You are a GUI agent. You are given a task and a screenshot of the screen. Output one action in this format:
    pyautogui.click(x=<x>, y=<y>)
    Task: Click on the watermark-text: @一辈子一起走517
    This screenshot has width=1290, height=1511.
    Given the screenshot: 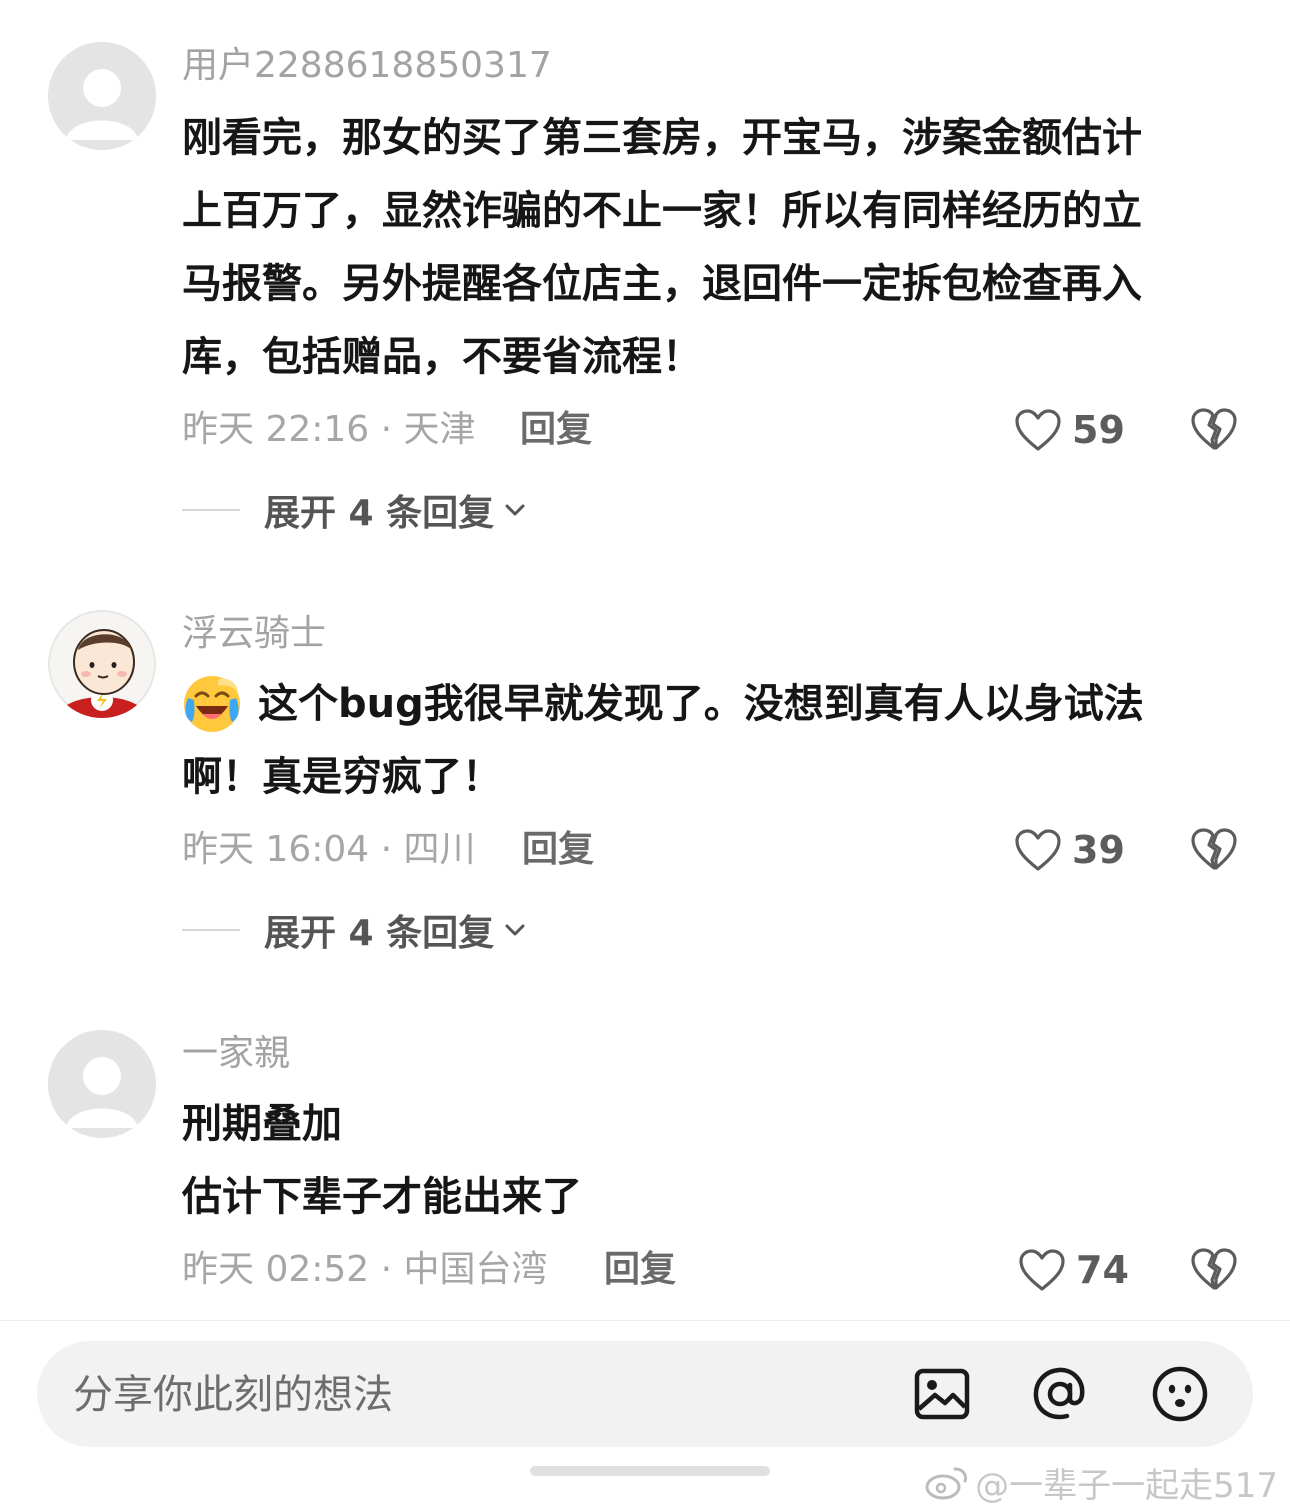 What is the action you would take?
    pyautogui.click(x=1126, y=1486)
    